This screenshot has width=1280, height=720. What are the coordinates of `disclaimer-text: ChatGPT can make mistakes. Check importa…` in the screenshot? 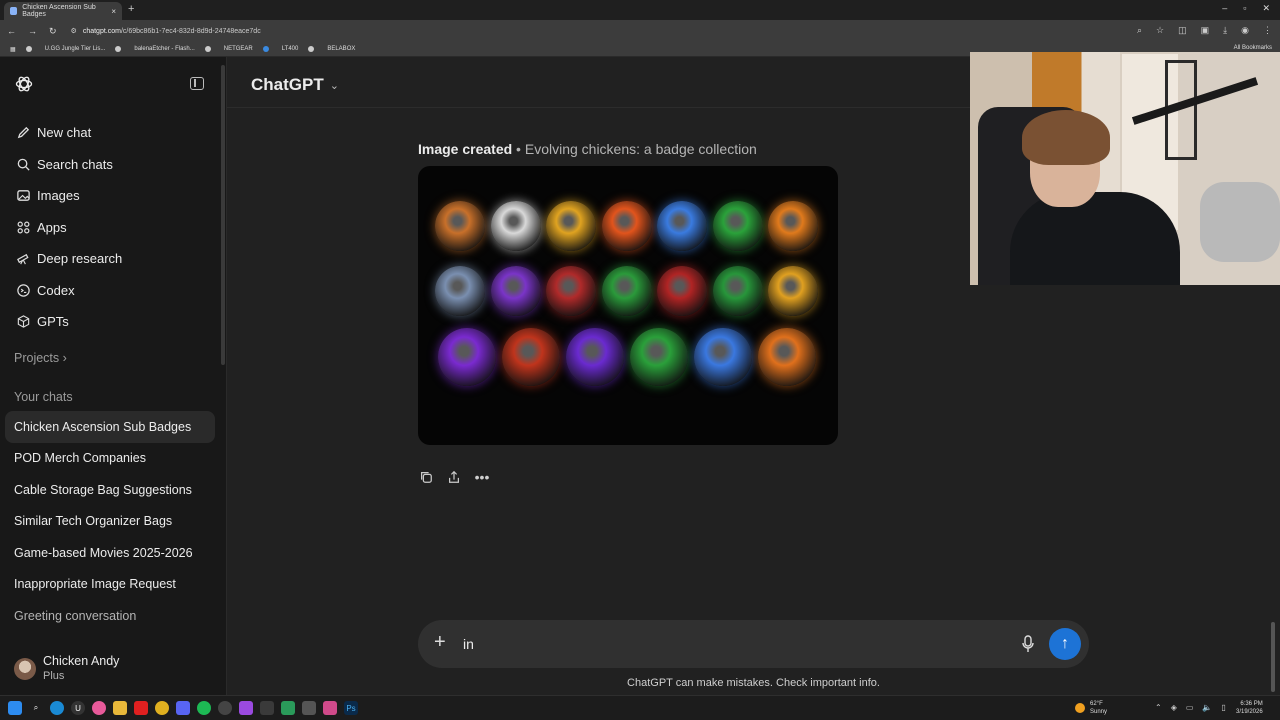 It's located at (753, 683).